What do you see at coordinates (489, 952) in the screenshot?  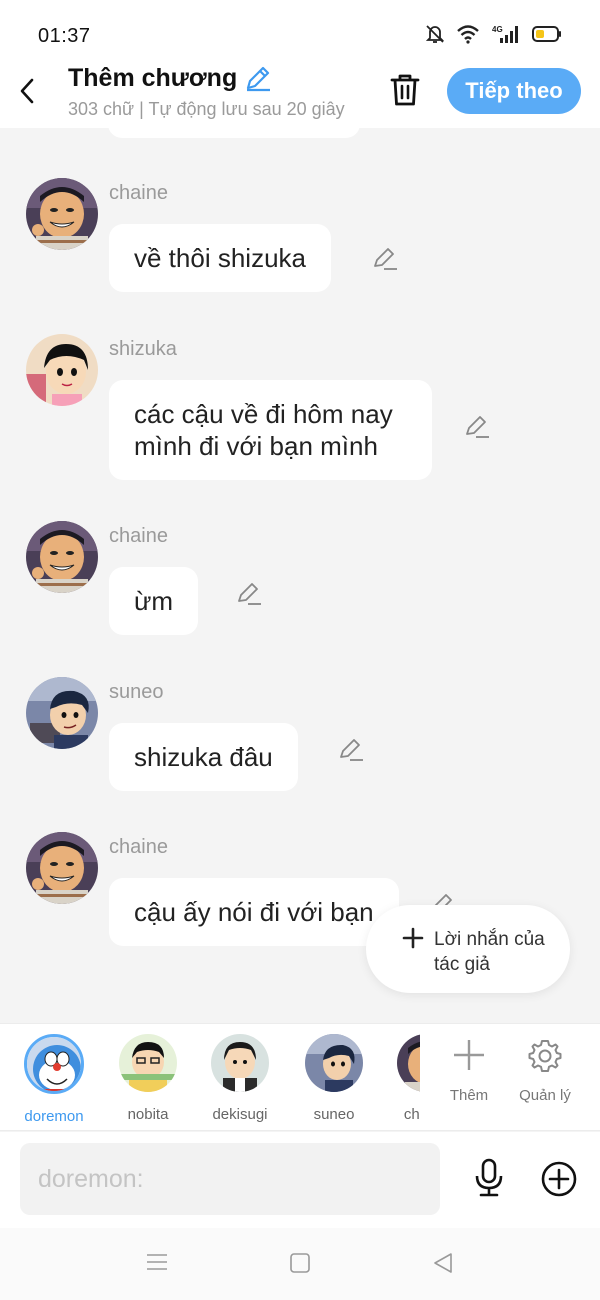 I see `author-note-label: Lời nhắn của tác giả` at bounding box center [489, 952].